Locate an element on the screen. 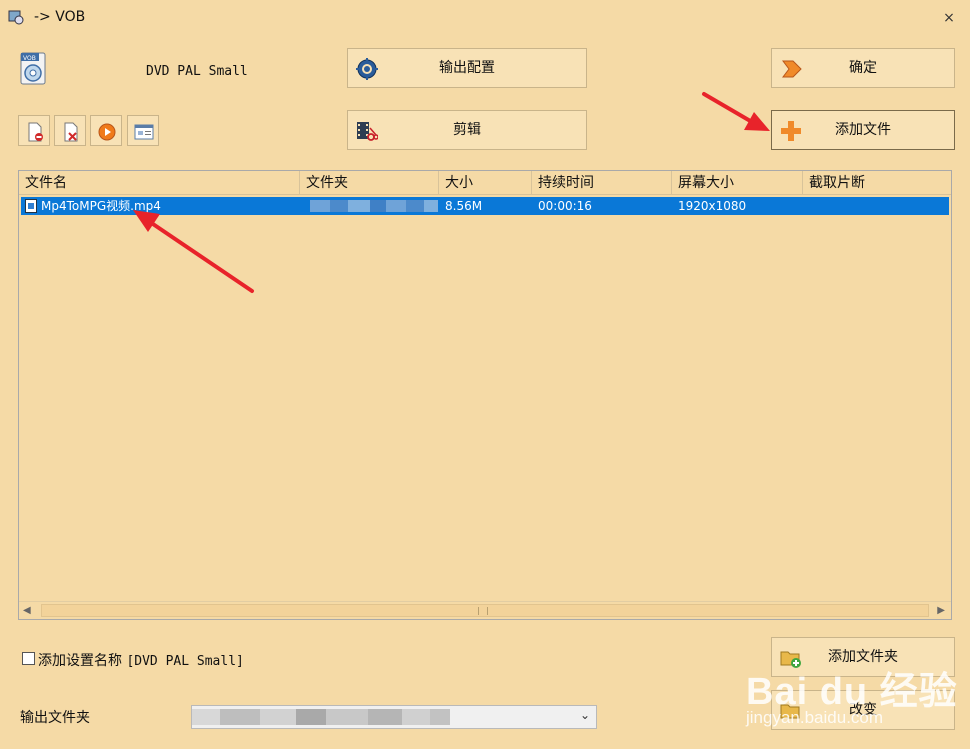 The width and height of the screenshot is (970, 749). add-setting-name-label: 添加设置名称 [DVD PAL Small] is located at coordinates (141, 660).